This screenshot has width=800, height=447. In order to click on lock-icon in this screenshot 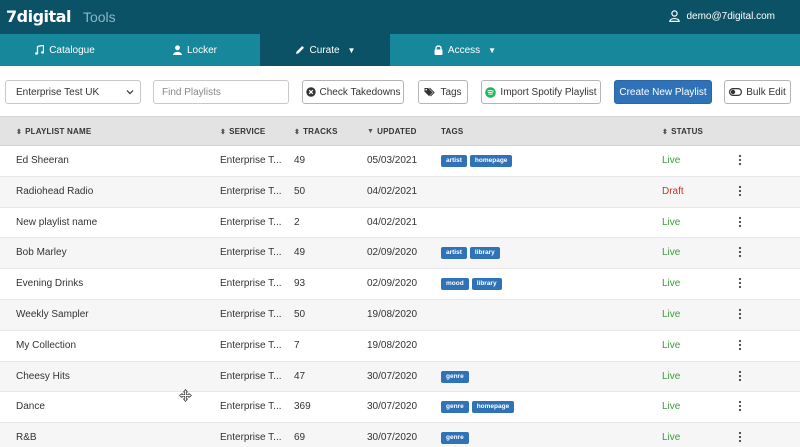, I will do `click(438, 50)`.